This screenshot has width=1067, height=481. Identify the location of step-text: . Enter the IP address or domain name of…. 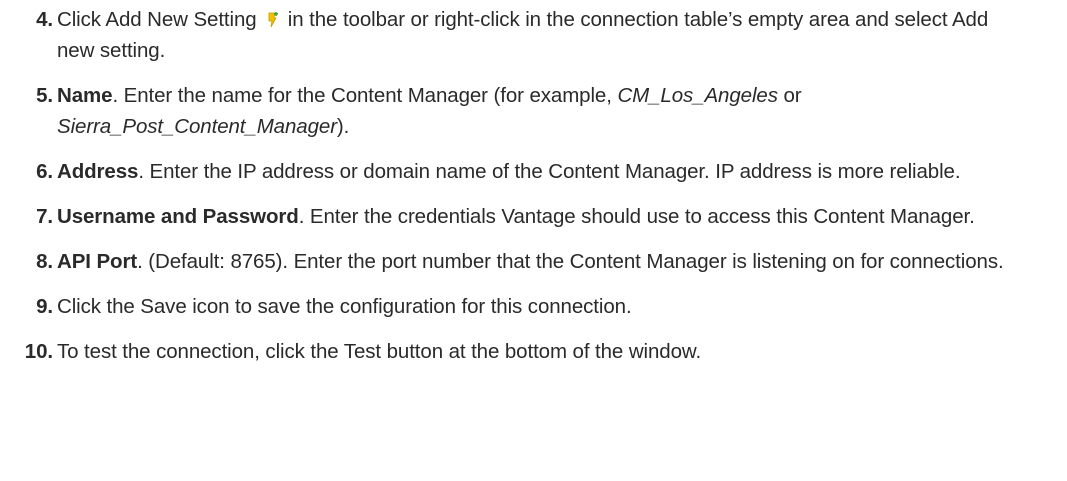
(549, 171).